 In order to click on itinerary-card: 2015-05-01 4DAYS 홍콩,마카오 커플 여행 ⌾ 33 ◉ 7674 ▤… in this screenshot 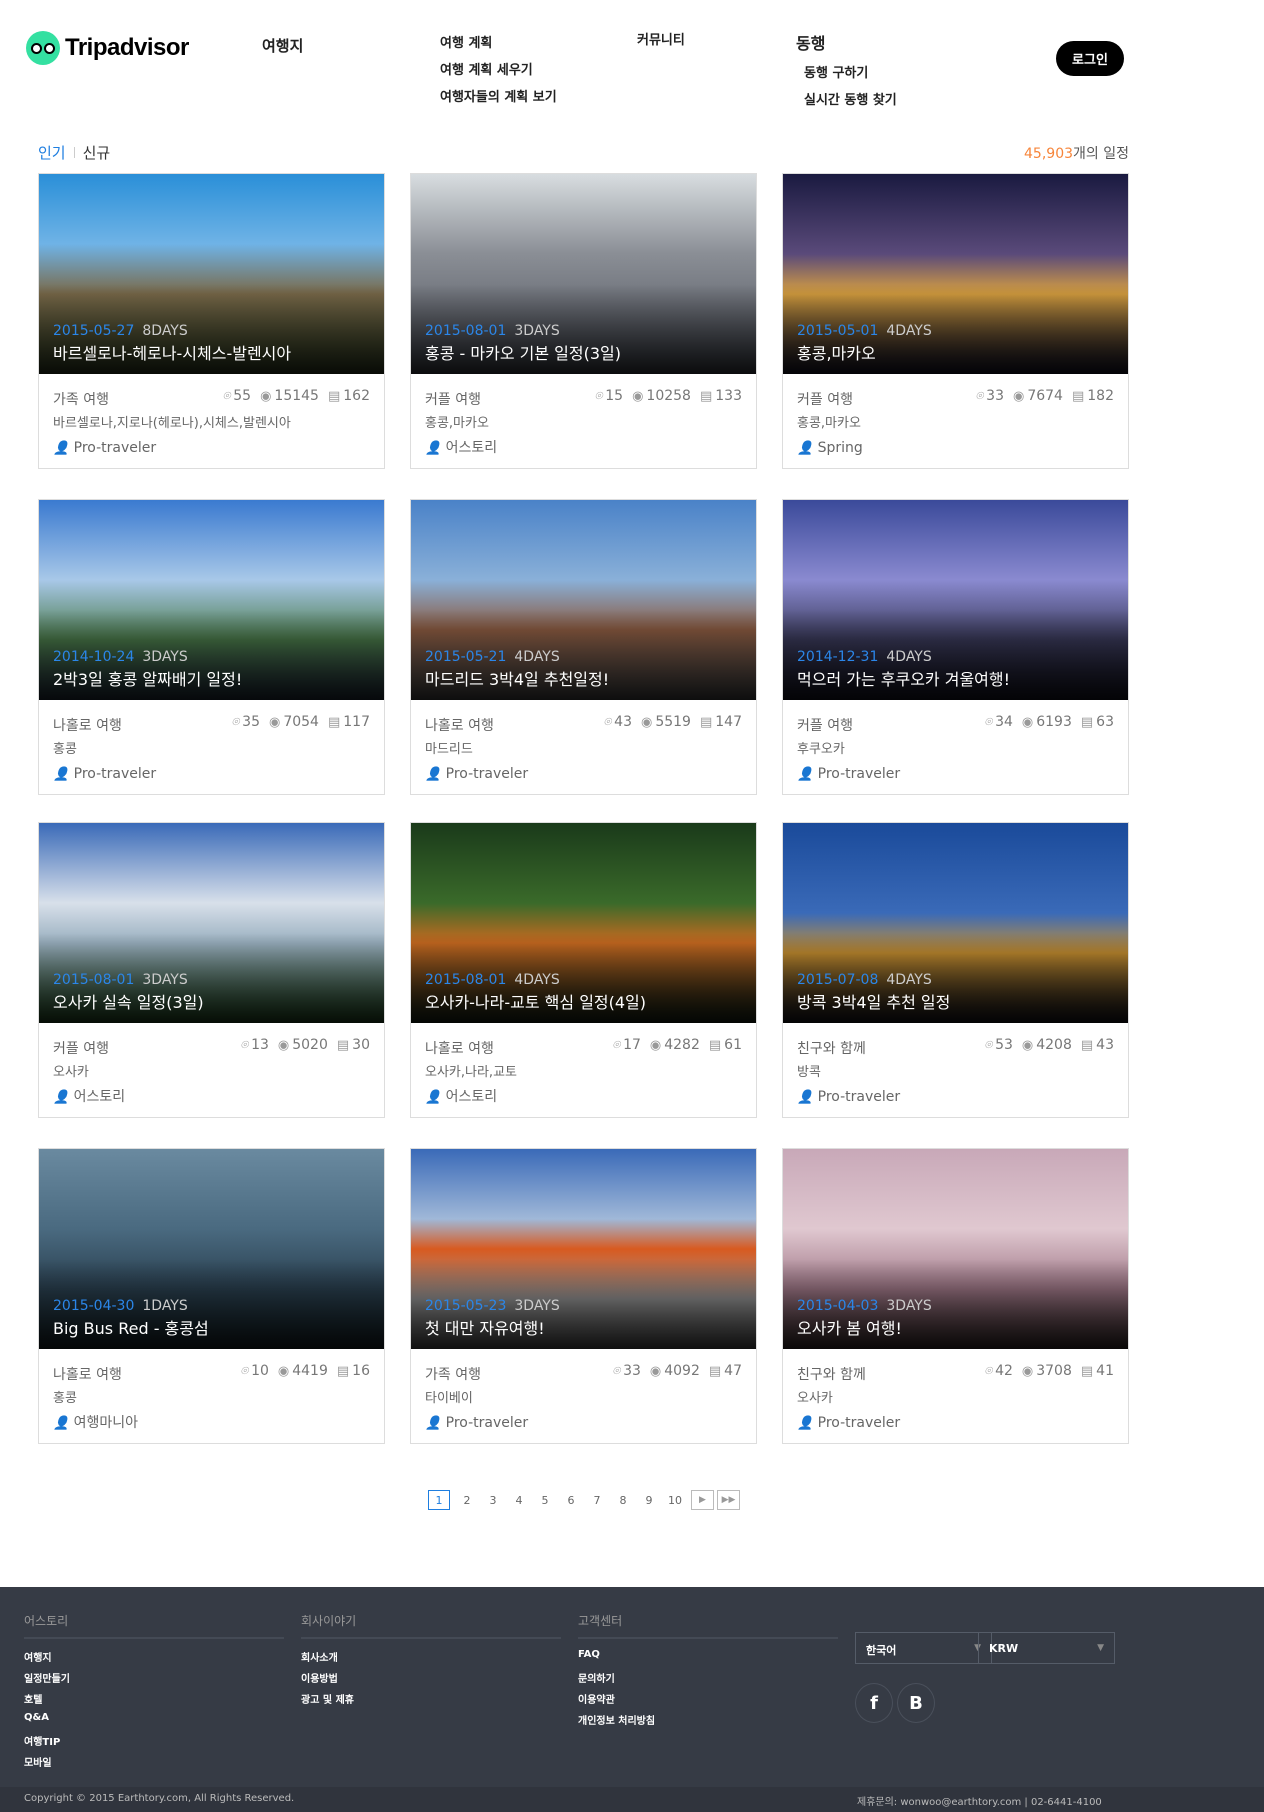, I will do `click(955, 321)`.